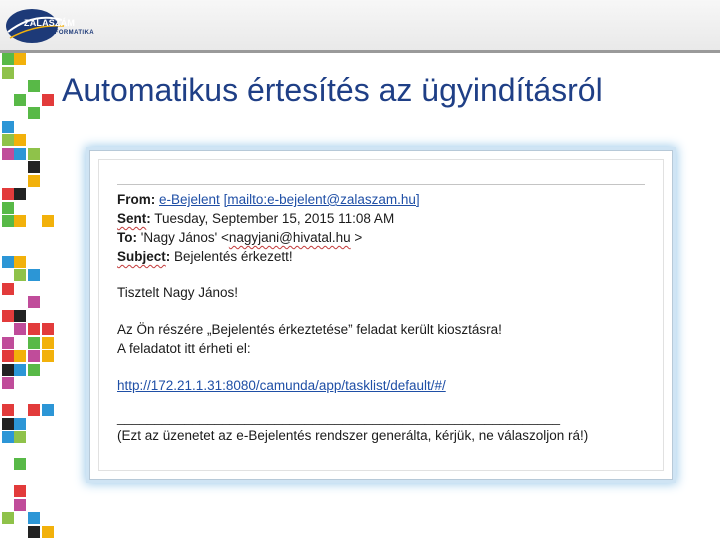 The height and width of the screenshot is (540, 720). I want to click on body-line-2: A feladatot itt érheti el:, so click(184, 348).